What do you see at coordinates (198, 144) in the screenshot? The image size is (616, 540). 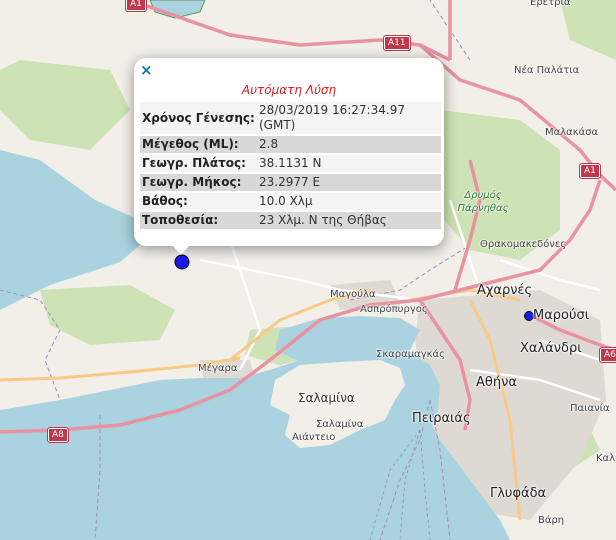 I see `detail-label: Μέγεθος (ML):` at bounding box center [198, 144].